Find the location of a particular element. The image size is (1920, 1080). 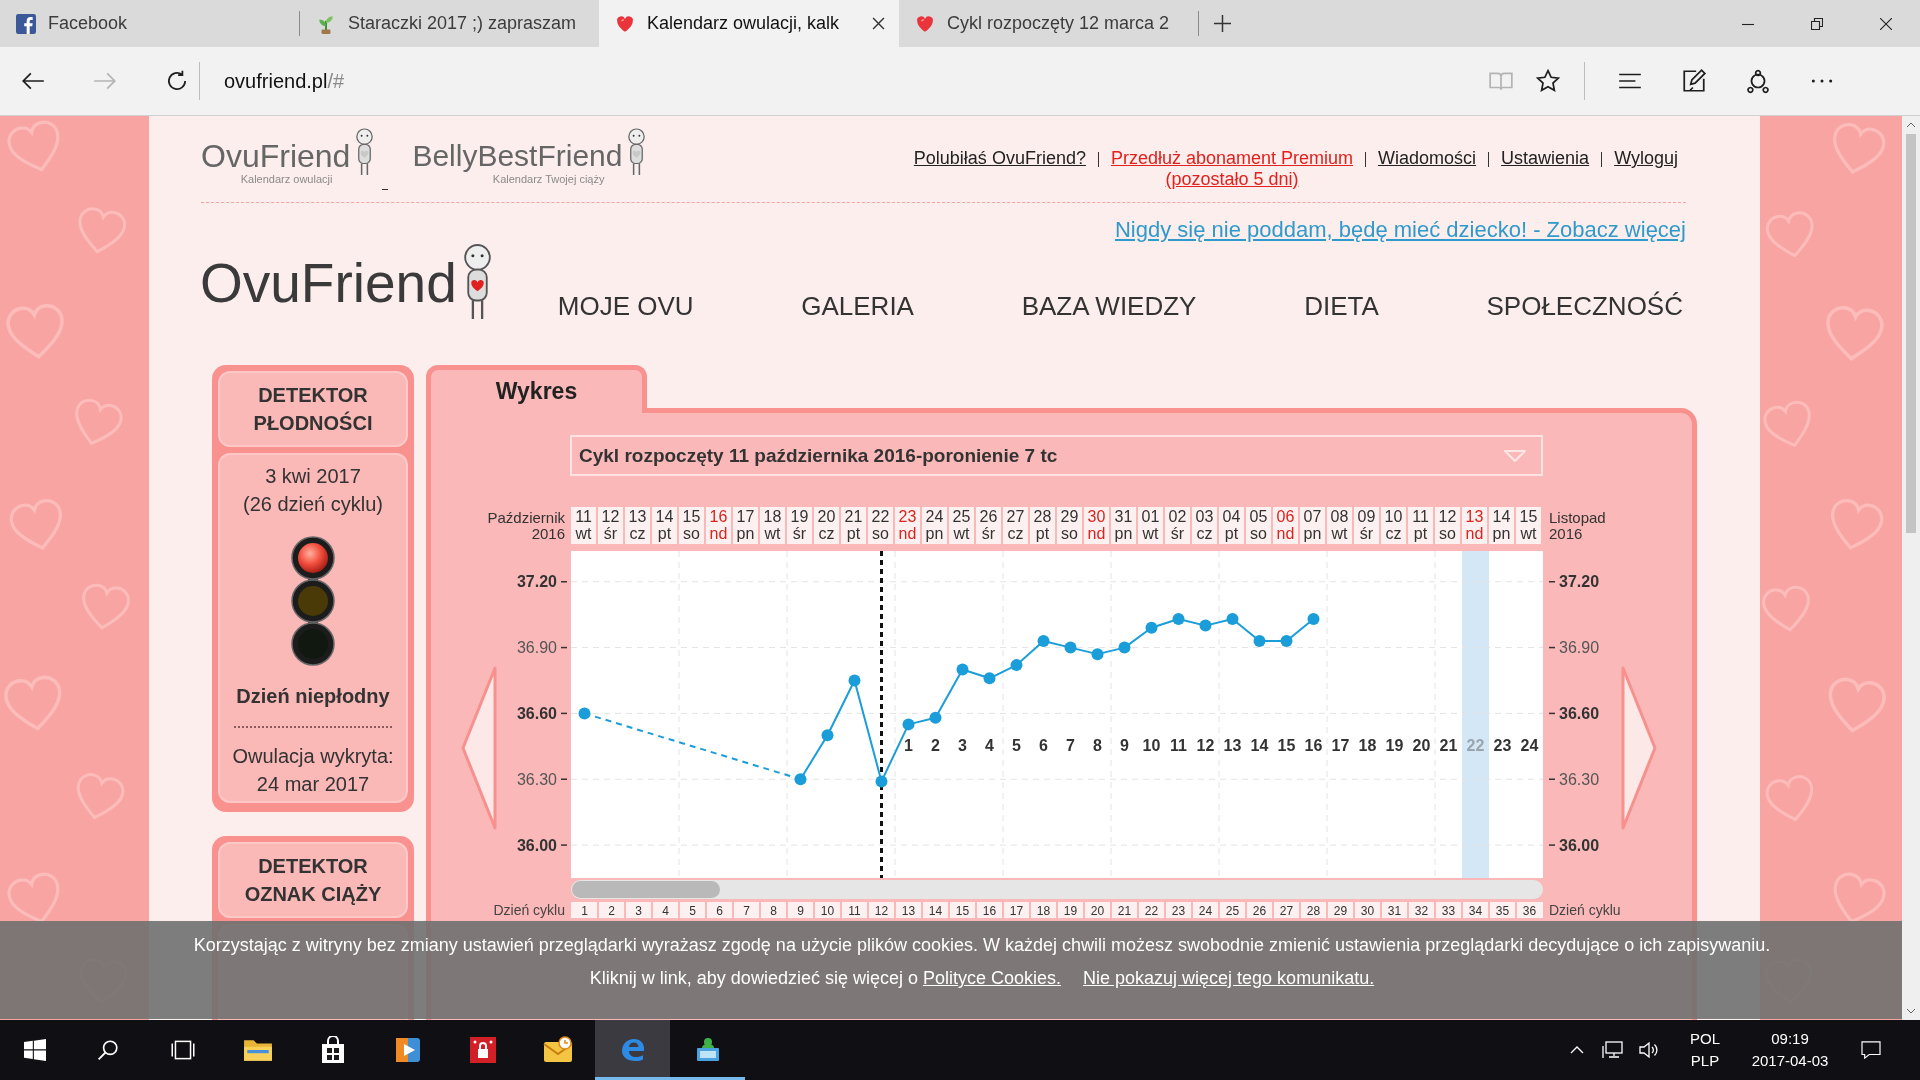

clock-date: 2017-04-03 is located at coordinates (1790, 1061).